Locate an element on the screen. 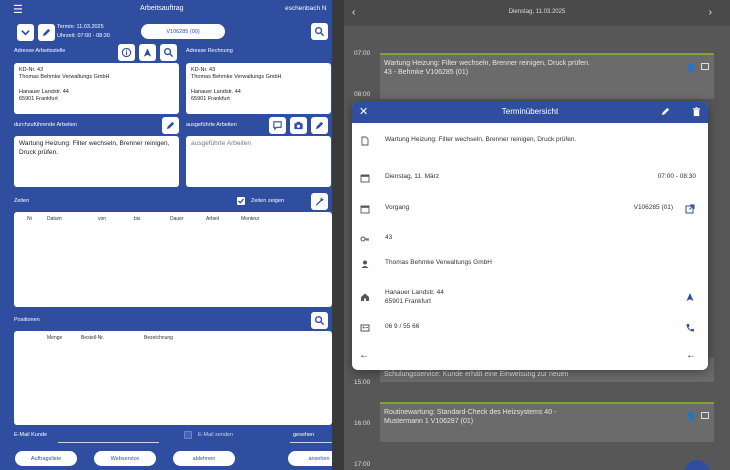 The width and height of the screenshot is (730, 470). order-list-button: Auftragsliste is located at coordinates (46, 458).